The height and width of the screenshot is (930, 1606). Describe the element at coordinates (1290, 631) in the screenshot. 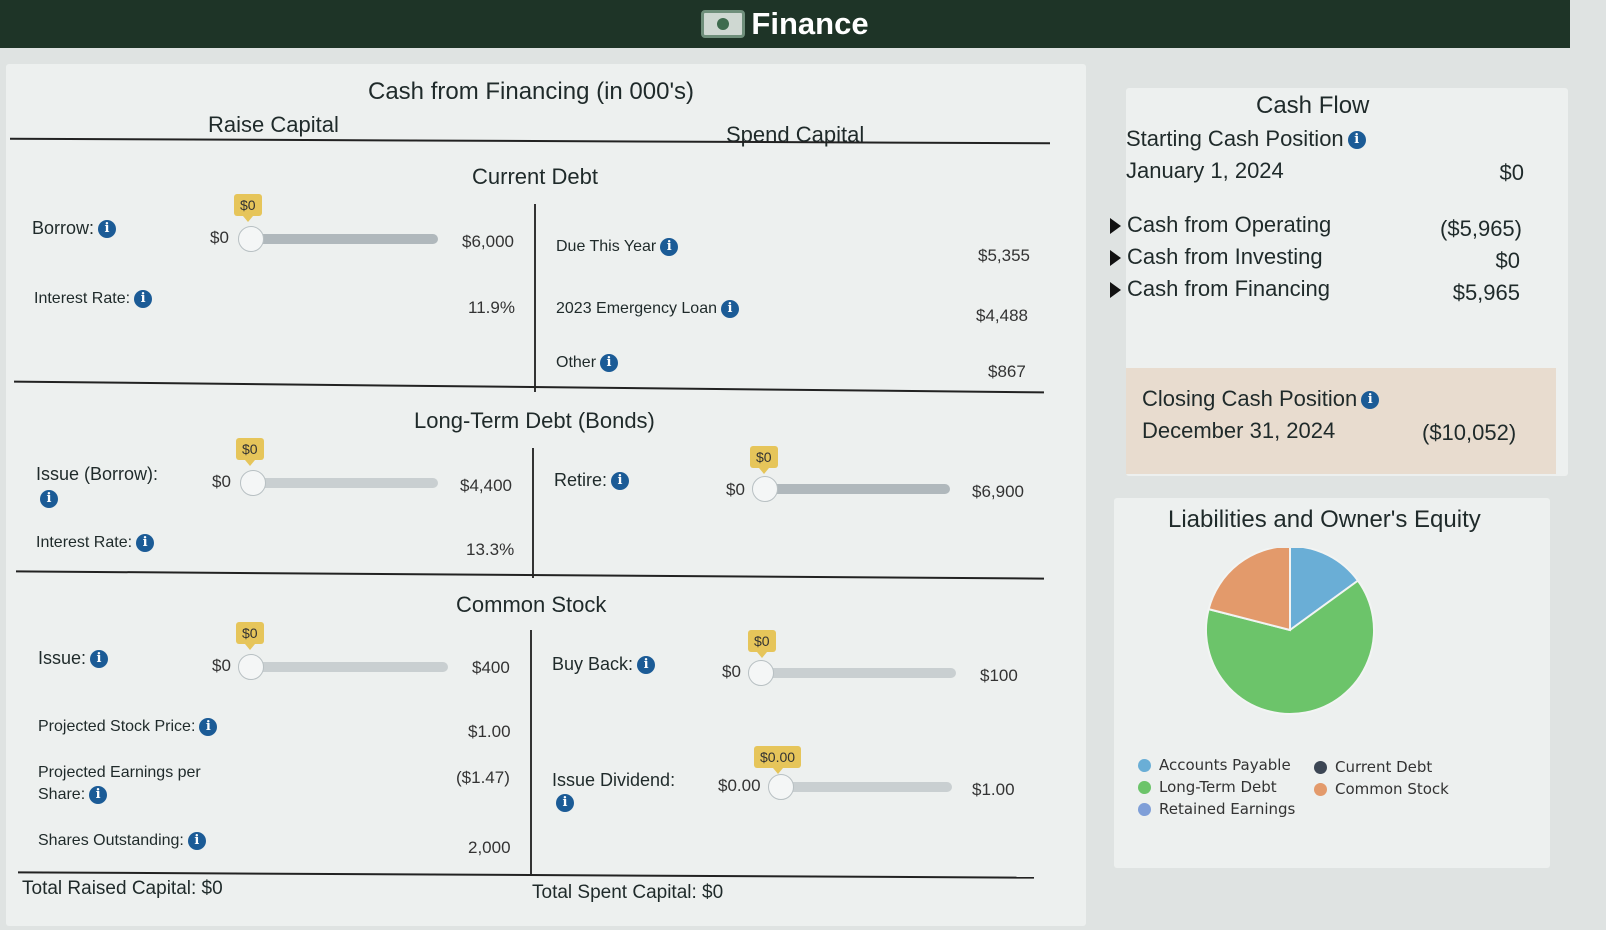

I see `liabilities-pie-chart` at that location.